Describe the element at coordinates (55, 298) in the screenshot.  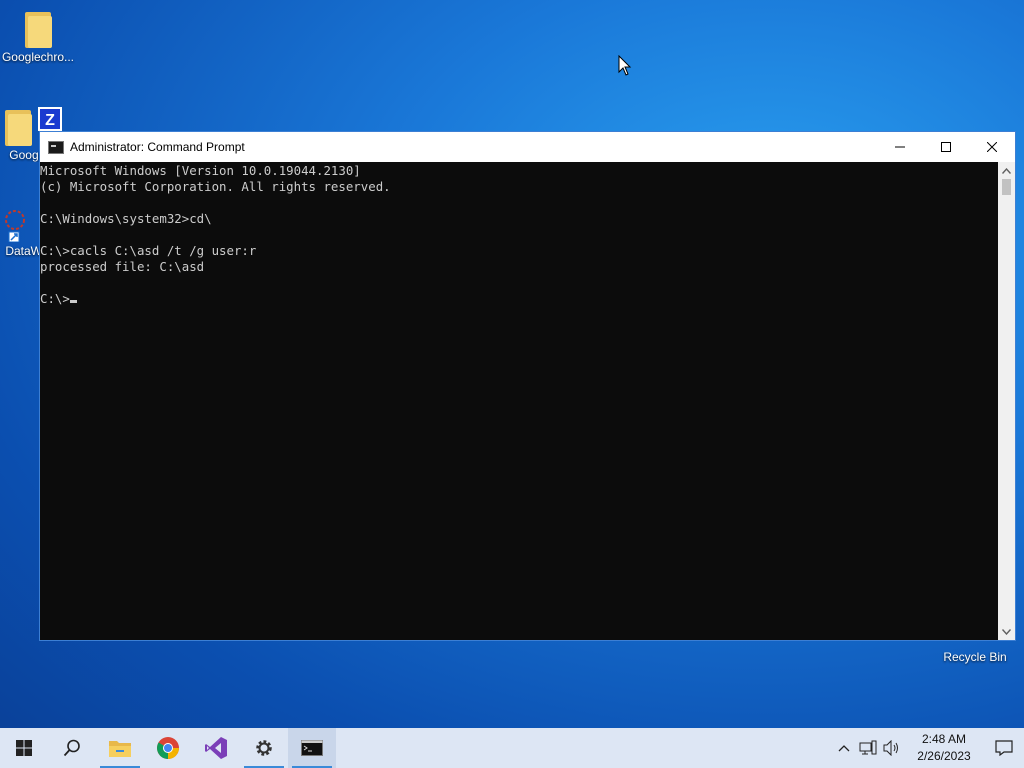
I see `console-prompt: C:\>` at that location.